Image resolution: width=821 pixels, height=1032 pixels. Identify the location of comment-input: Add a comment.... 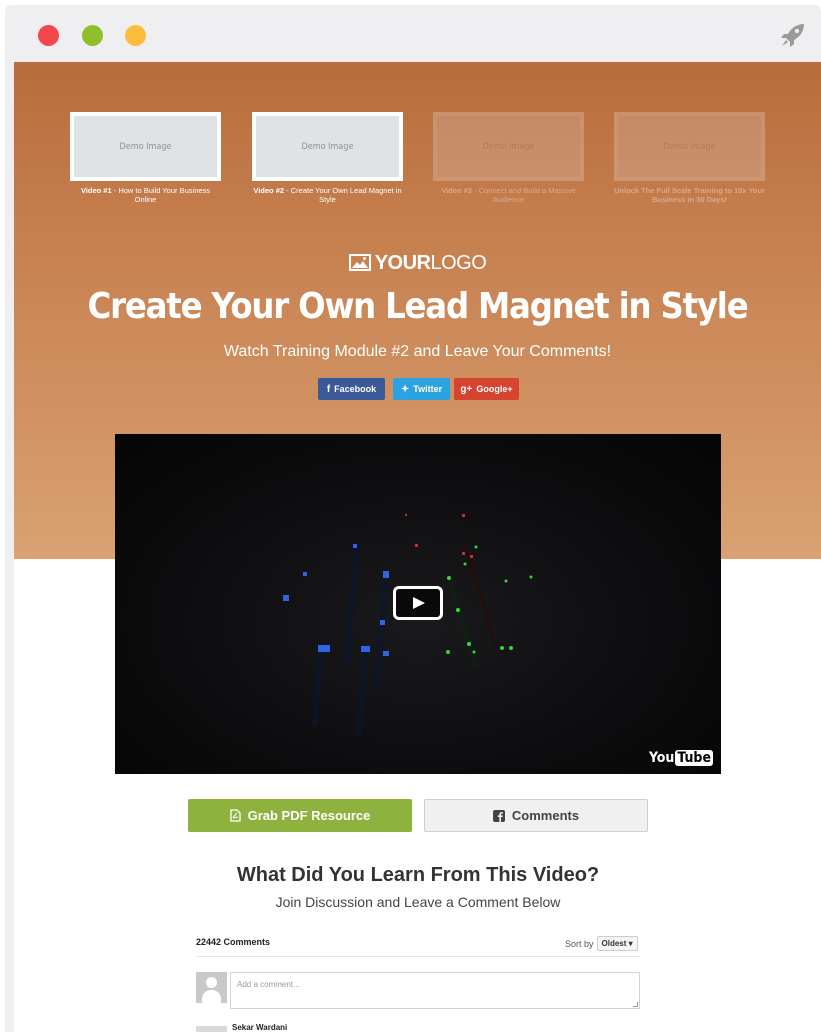
(435, 990).